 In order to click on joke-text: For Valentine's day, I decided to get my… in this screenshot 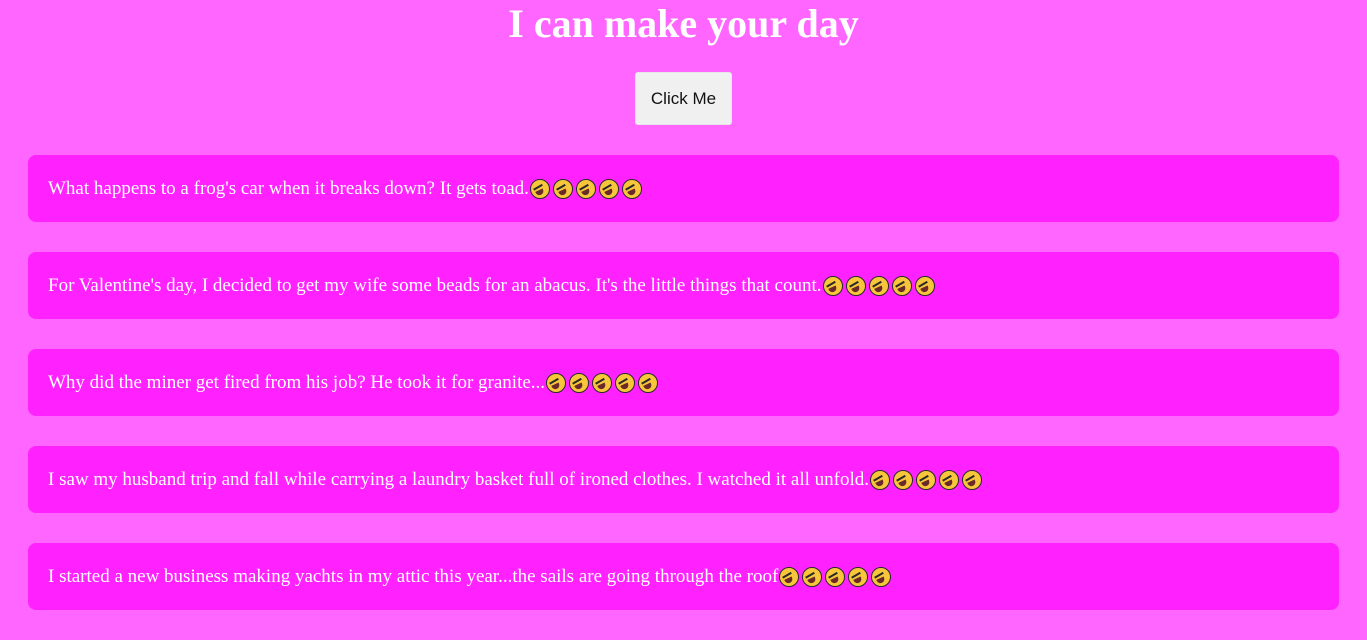, I will do `click(435, 285)`.